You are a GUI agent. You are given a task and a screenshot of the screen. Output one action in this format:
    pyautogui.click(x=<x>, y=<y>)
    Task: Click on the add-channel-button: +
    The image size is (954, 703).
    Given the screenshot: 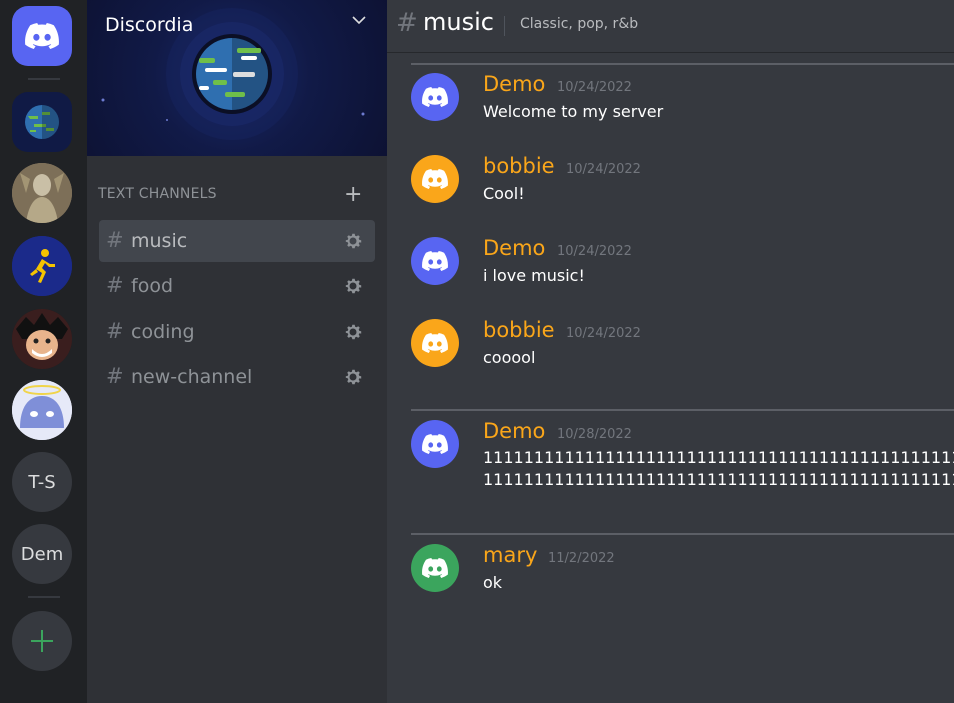 What is the action you would take?
    pyautogui.click(x=353, y=195)
    